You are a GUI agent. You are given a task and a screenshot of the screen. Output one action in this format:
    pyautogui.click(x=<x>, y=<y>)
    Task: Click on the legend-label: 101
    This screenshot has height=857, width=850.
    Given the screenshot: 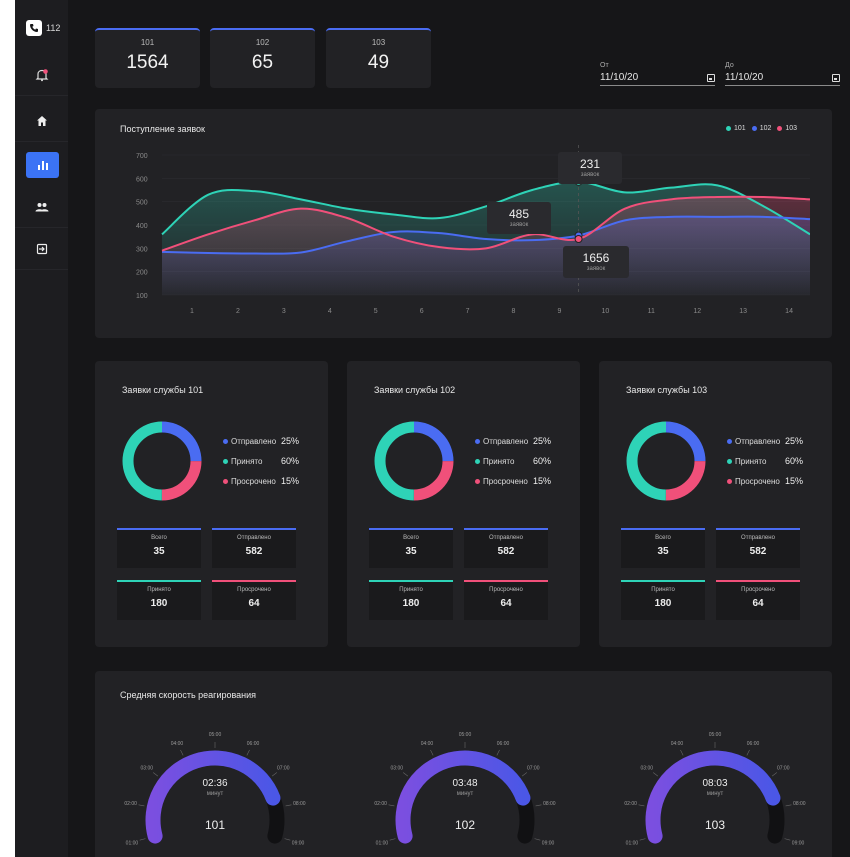 What is the action you would take?
    pyautogui.click(x=740, y=128)
    